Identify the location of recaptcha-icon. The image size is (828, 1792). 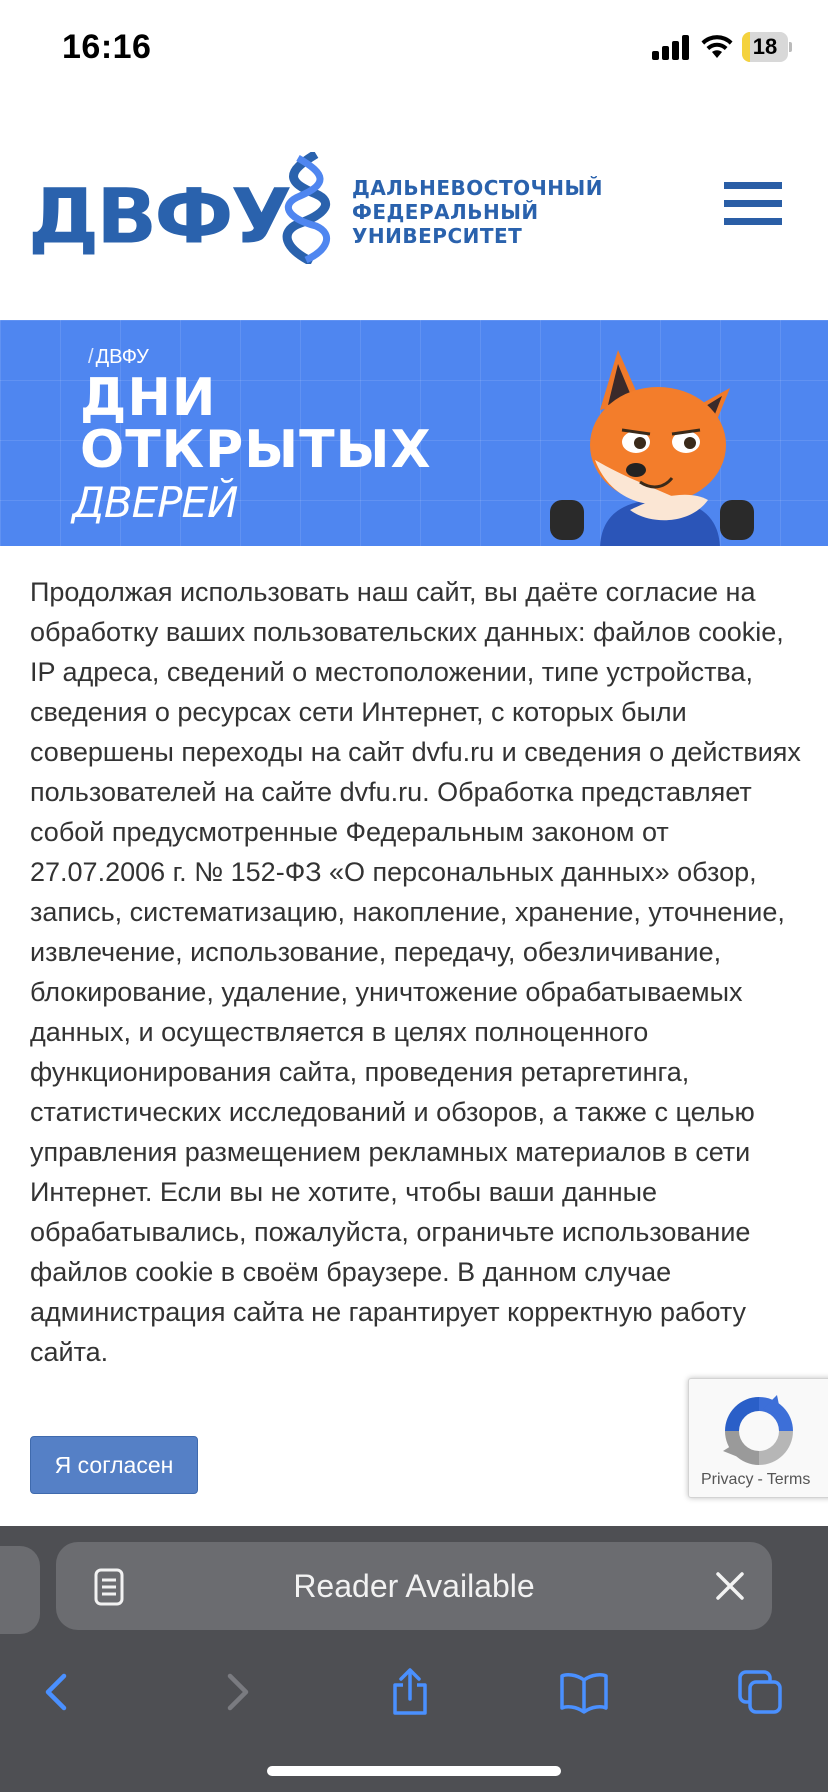
(758, 1430).